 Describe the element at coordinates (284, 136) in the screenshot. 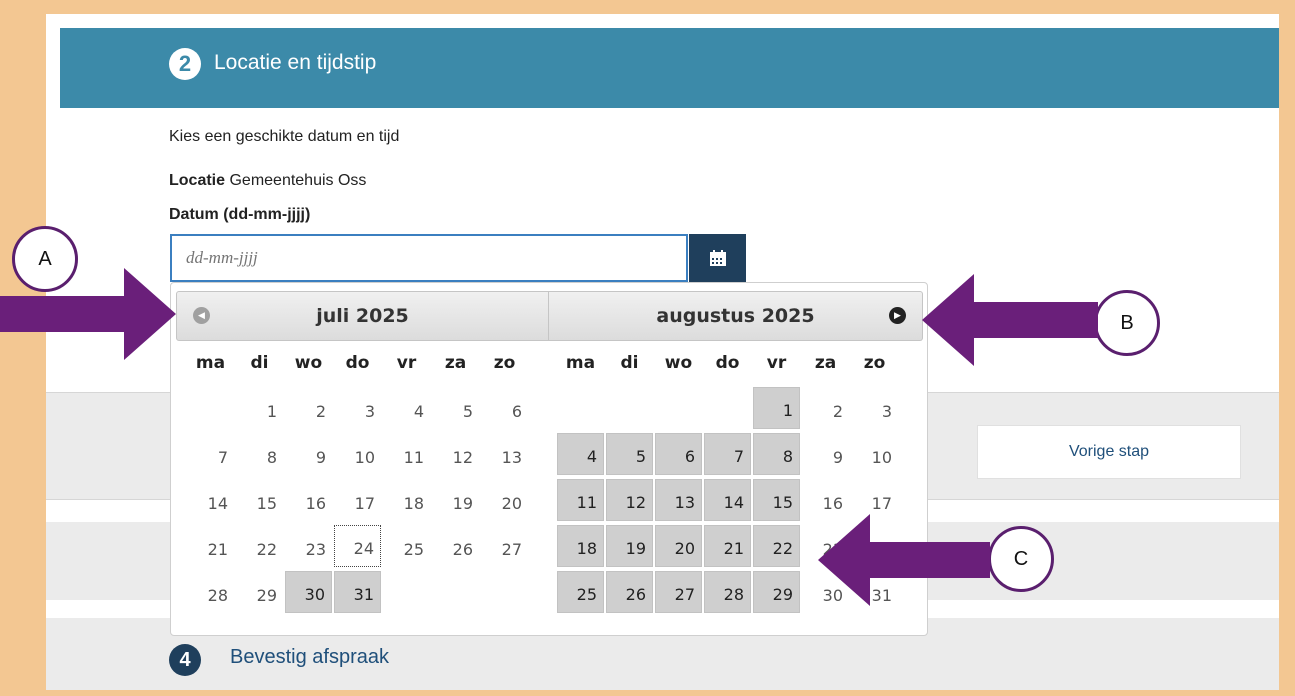

I see `intro-text: Kies een geschikte datum en tijd` at that location.